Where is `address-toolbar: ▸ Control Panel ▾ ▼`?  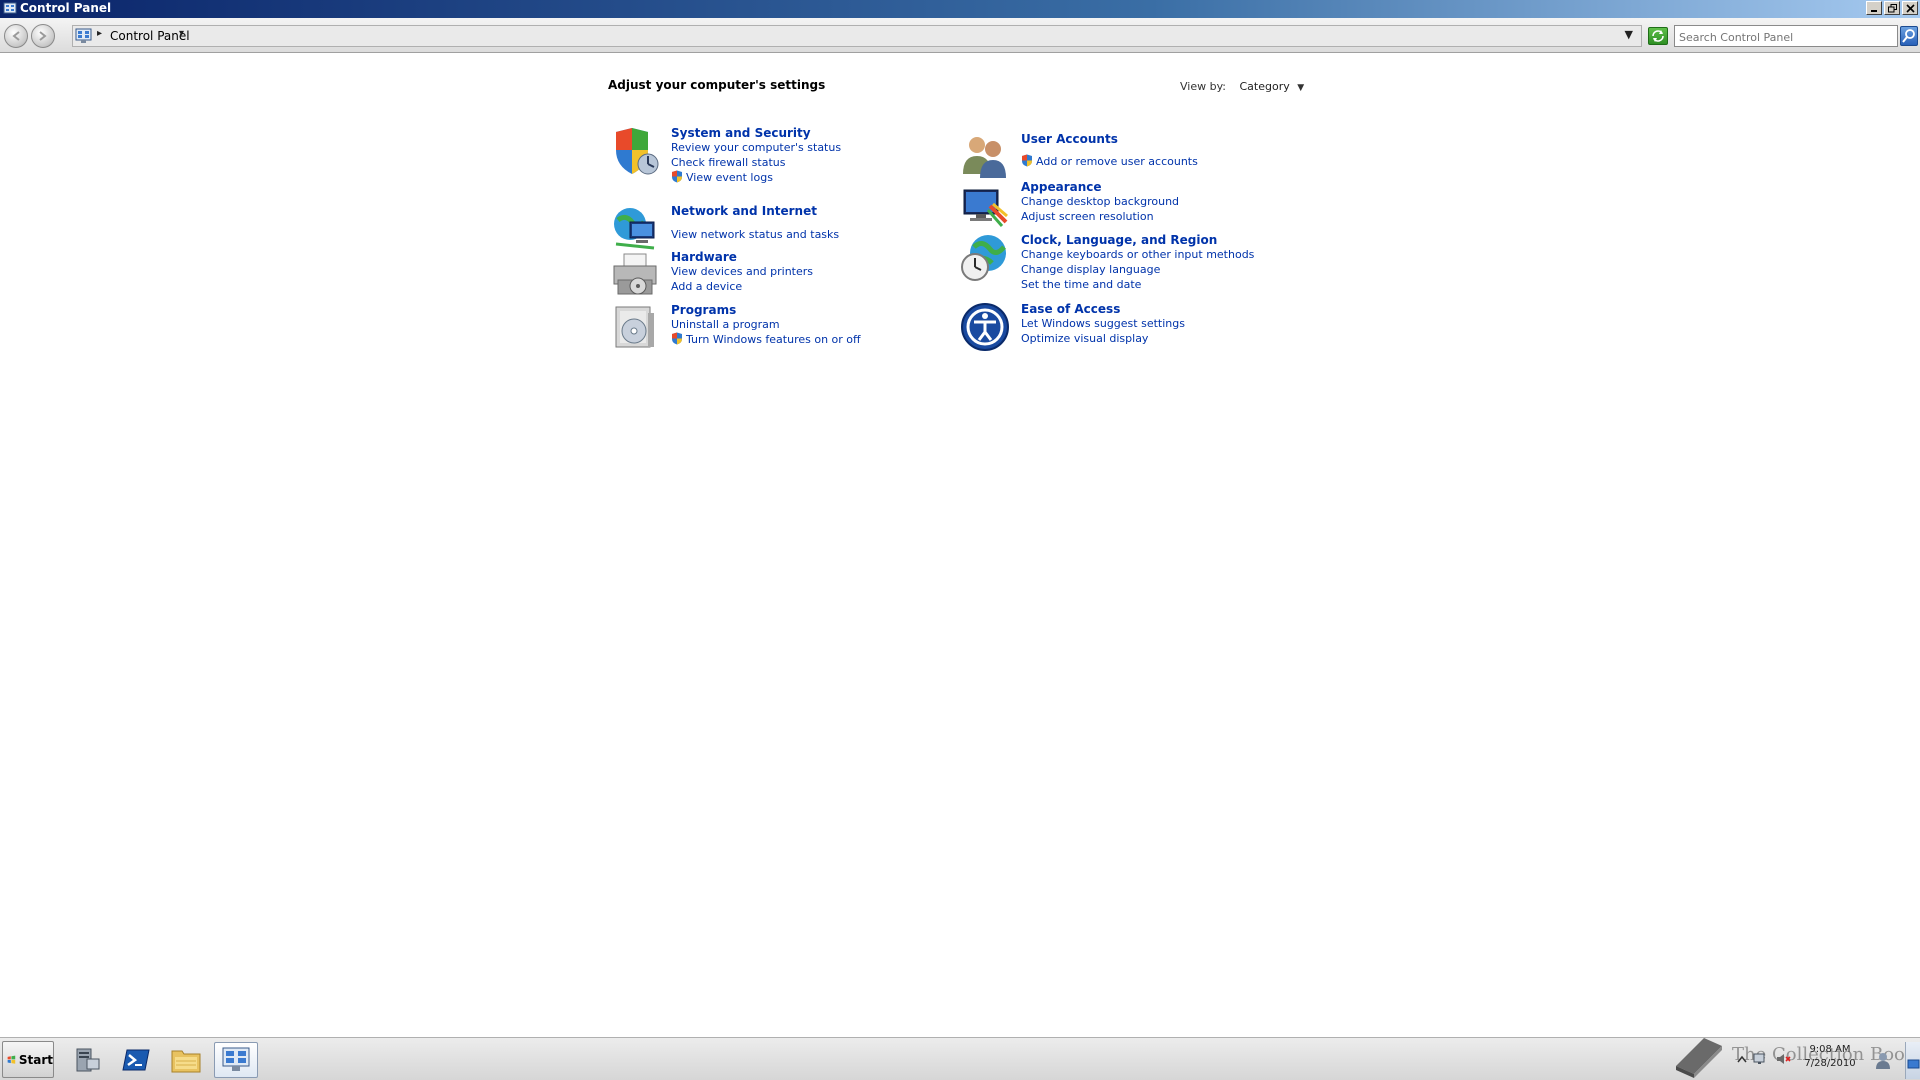
address-toolbar: ▸ Control Panel ▾ ▼ is located at coordinates (960, 35).